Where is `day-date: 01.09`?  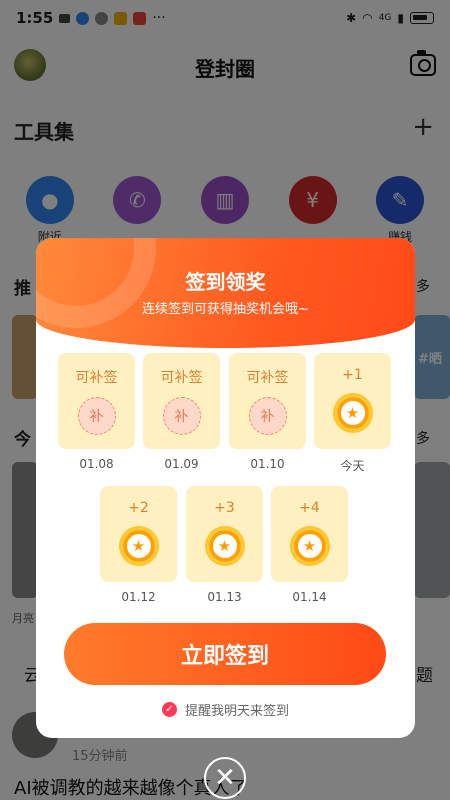 day-date: 01.09 is located at coordinates (181, 464).